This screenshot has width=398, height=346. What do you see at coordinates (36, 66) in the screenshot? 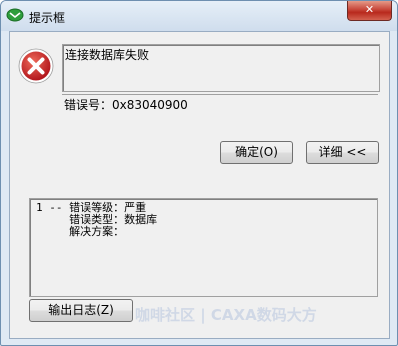
I see `error-icon` at bounding box center [36, 66].